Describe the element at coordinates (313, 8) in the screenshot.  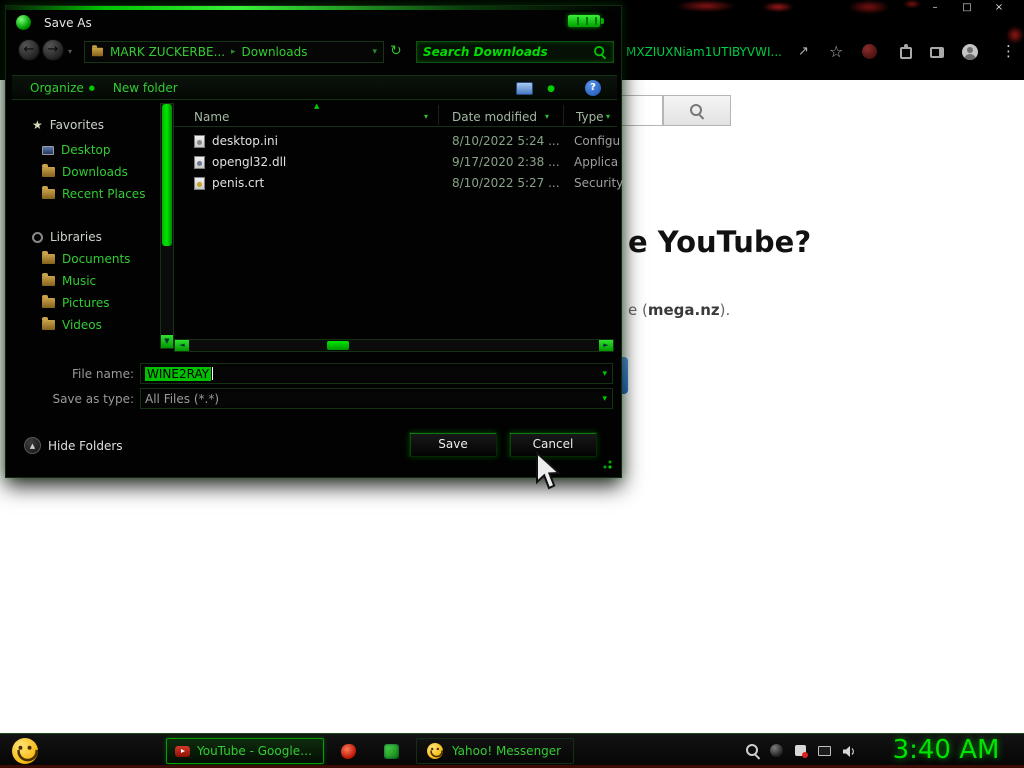
I see `dialog-top-accent` at that location.